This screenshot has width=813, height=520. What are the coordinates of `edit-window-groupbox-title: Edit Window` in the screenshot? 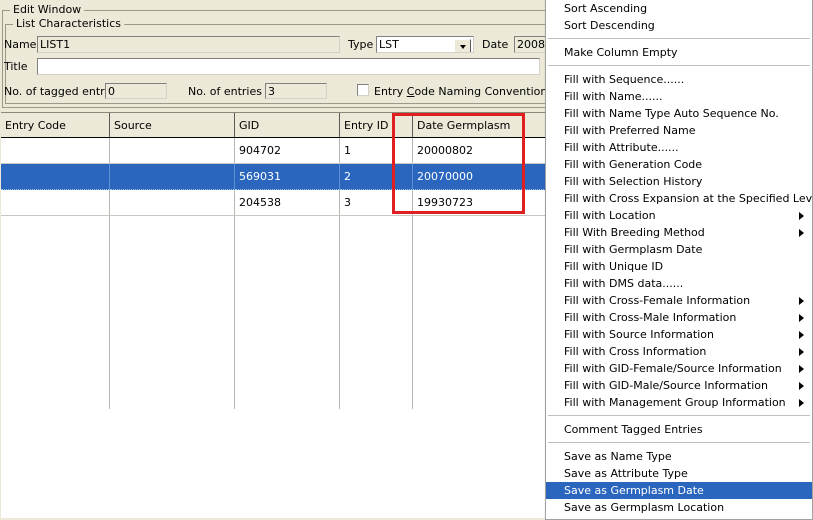 It's located at (47, 9).